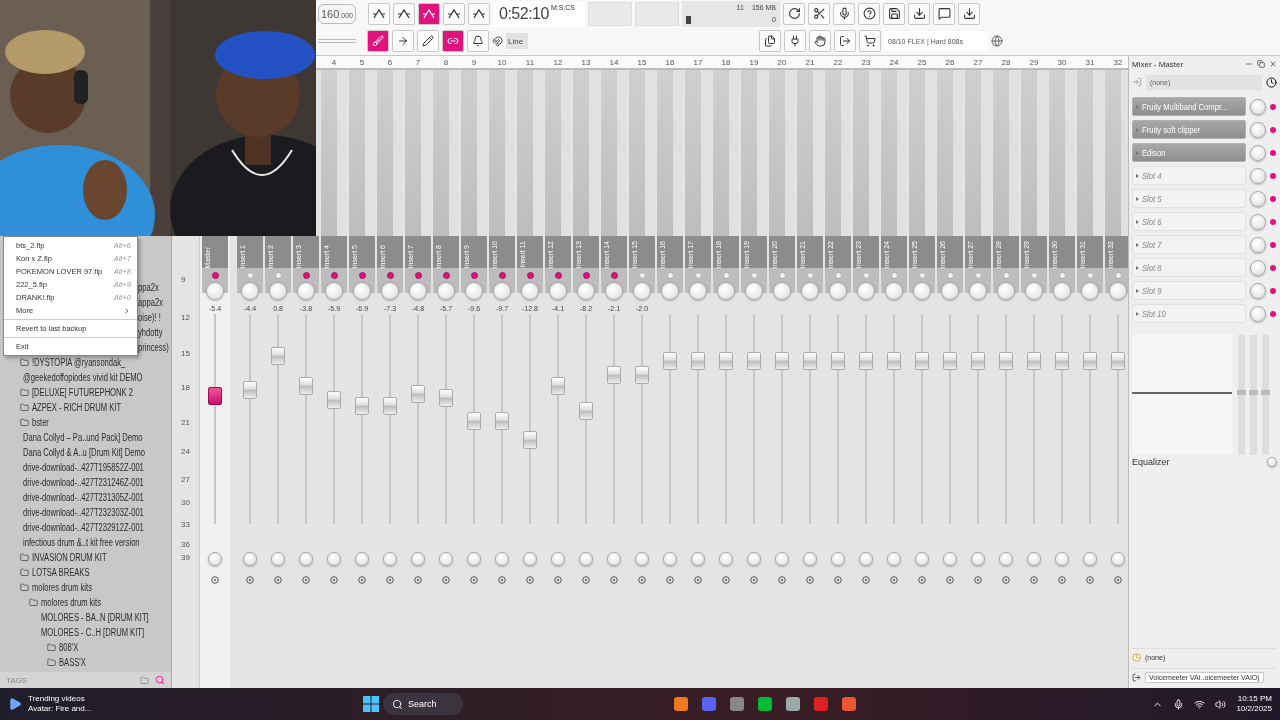 The height and width of the screenshot is (720, 1280). What do you see at coordinates (83, 497) in the screenshot?
I see `browser-item: drive-download-..427T231305Z-001` at bounding box center [83, 497].